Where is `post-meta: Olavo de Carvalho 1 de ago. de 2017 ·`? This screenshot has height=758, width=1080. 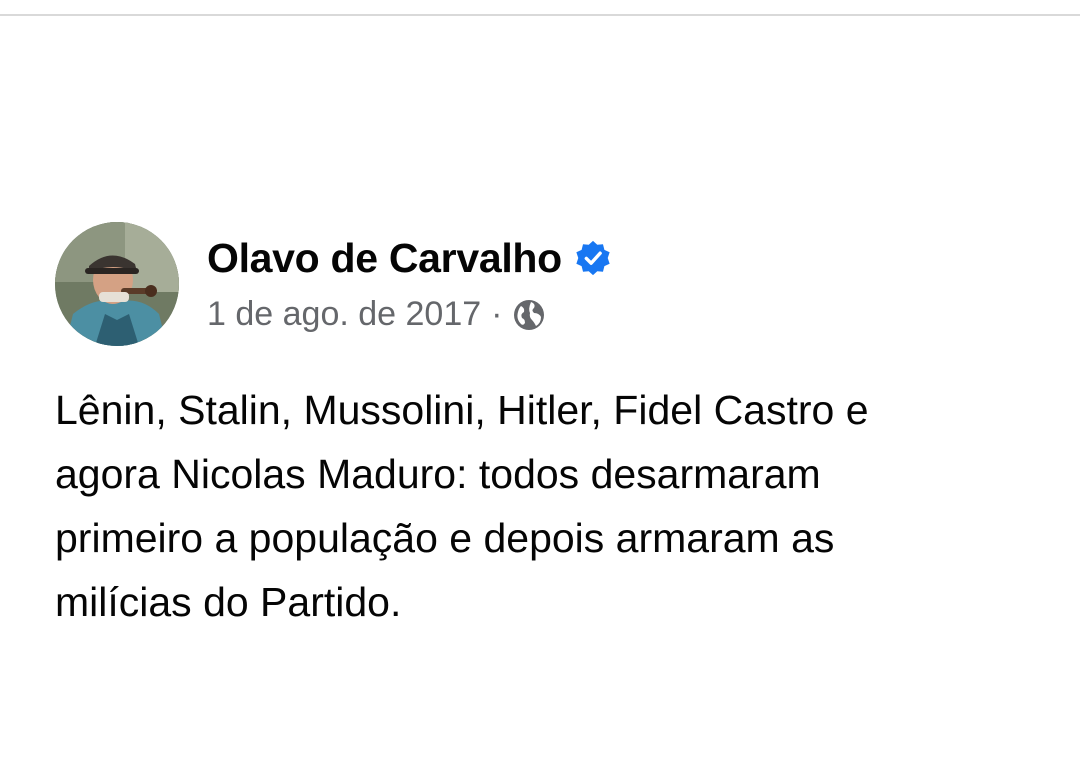 post-meta: Olavo de Carvalho 1 de ago. de 2017 · is located at coordinates (409, 278).